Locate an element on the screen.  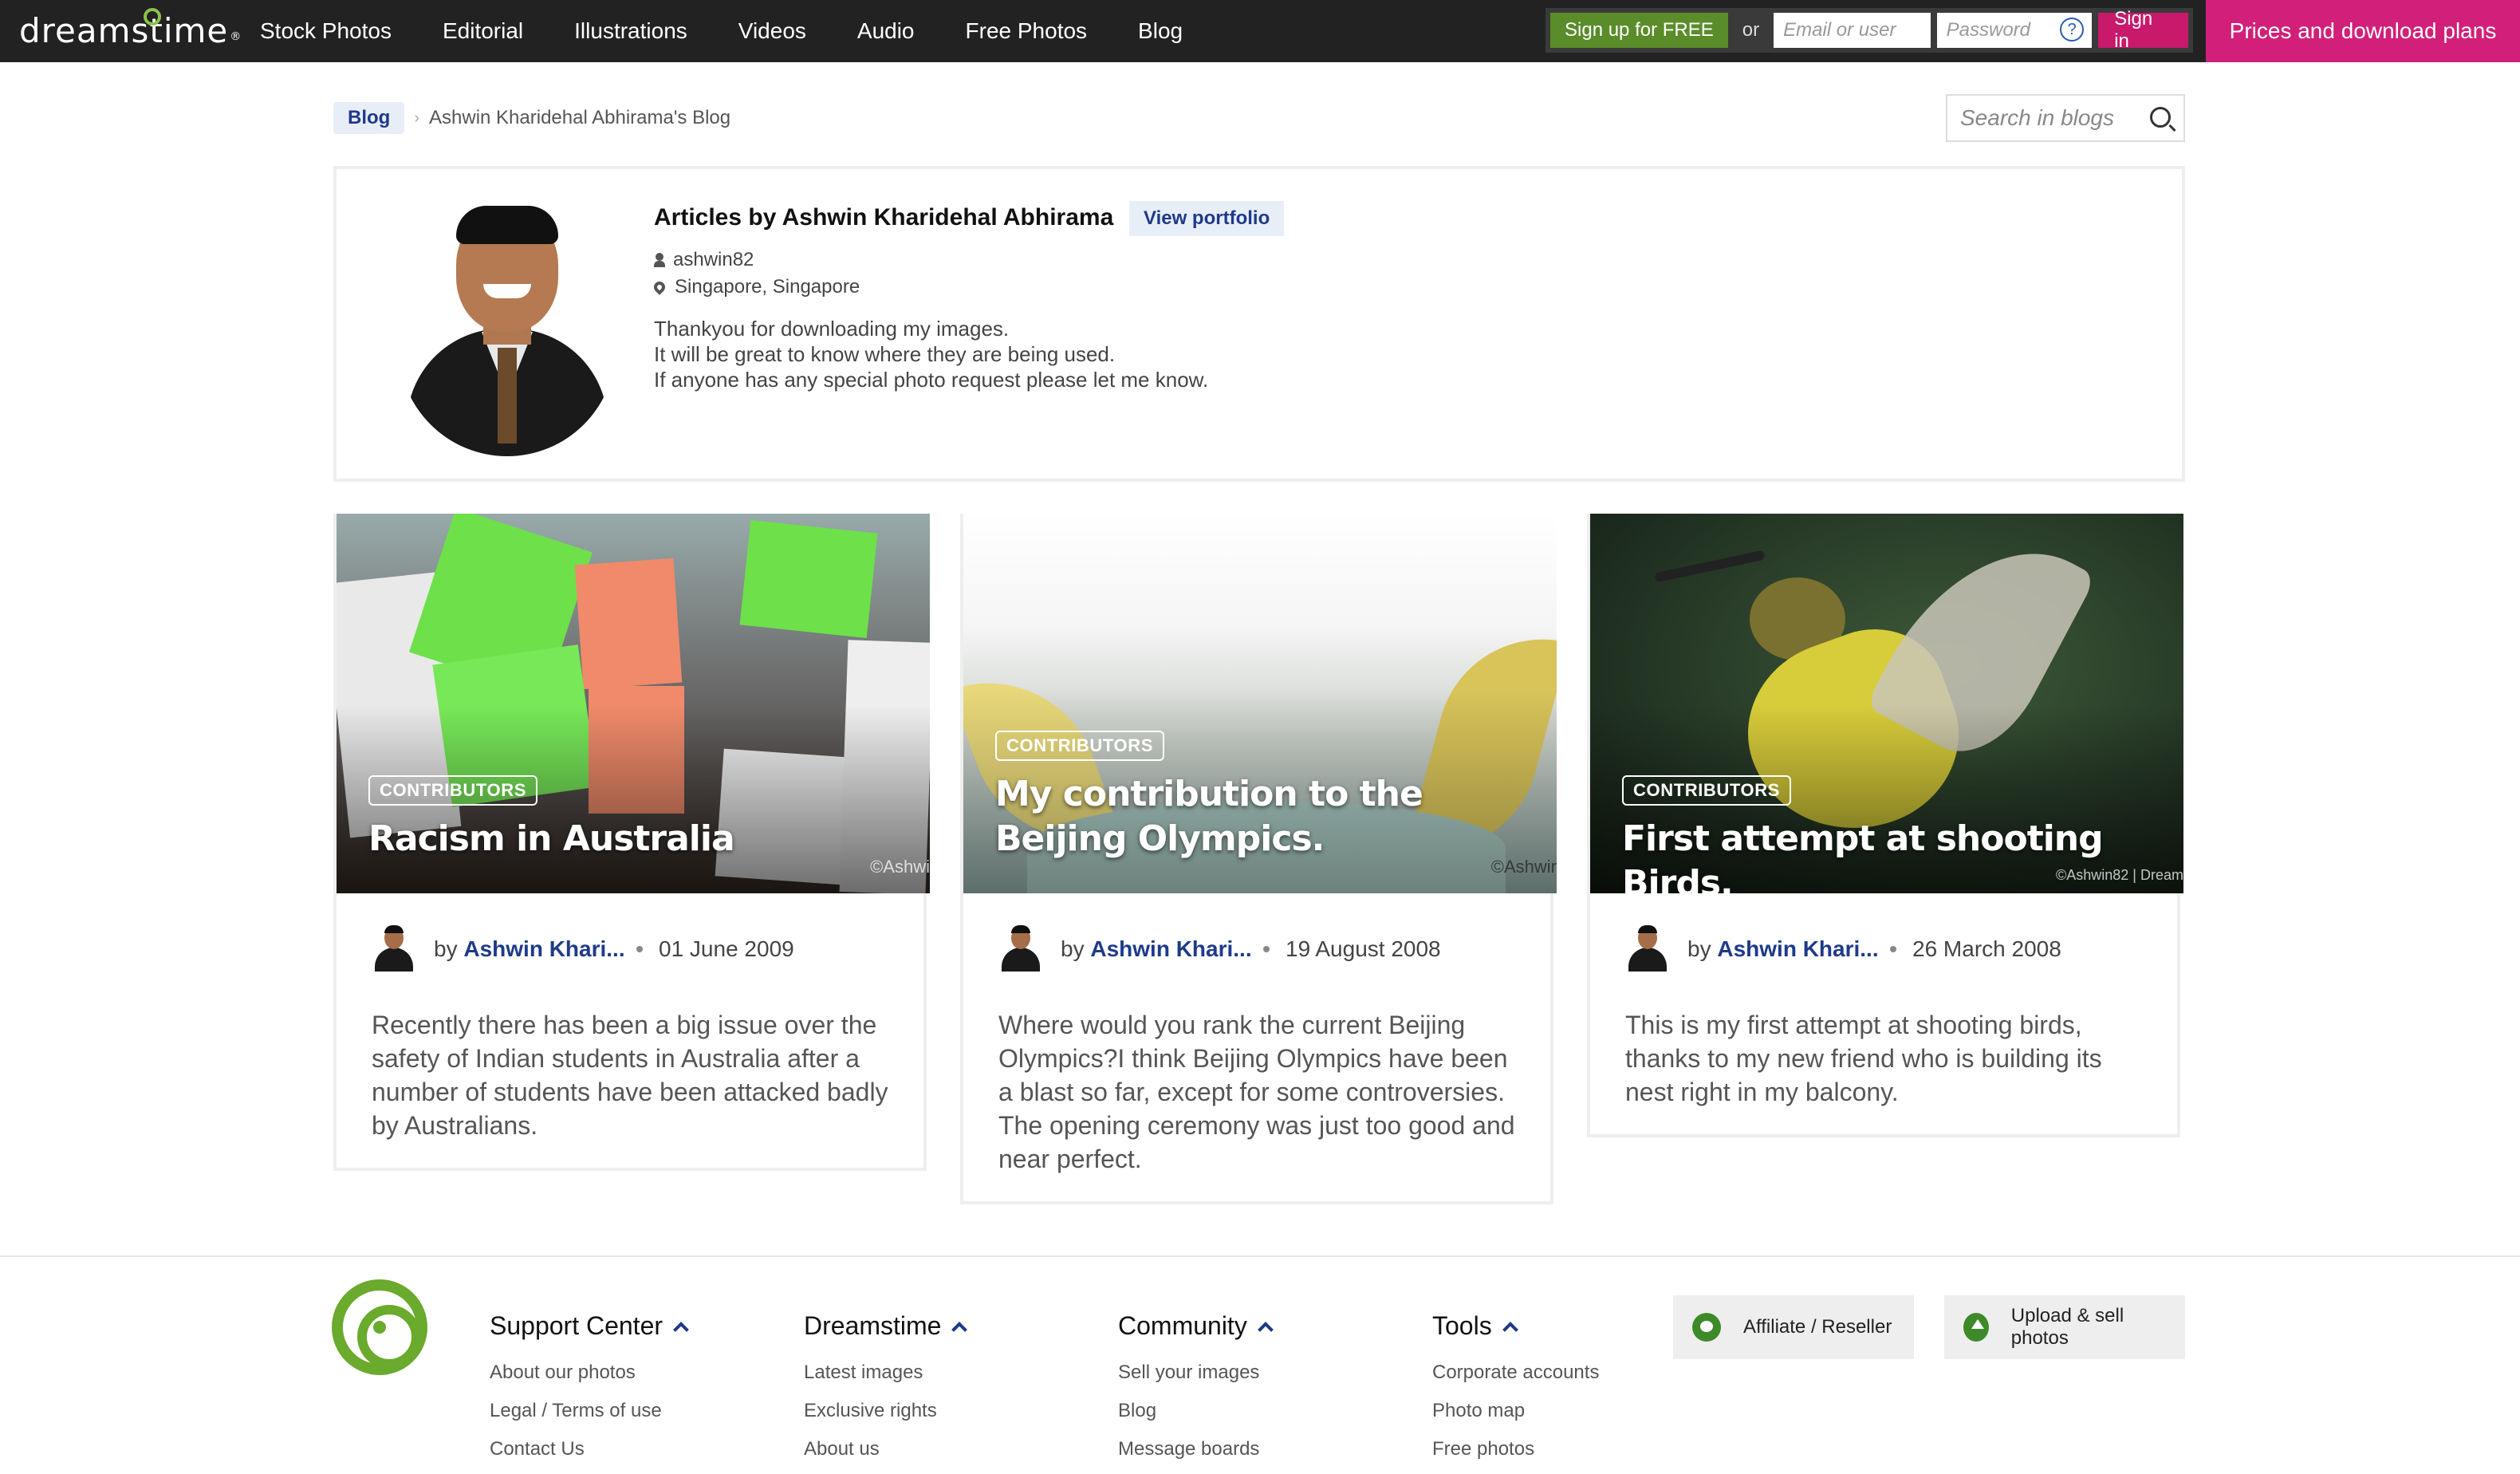
heading-text: Community is located at coordinates (1182, 1326).